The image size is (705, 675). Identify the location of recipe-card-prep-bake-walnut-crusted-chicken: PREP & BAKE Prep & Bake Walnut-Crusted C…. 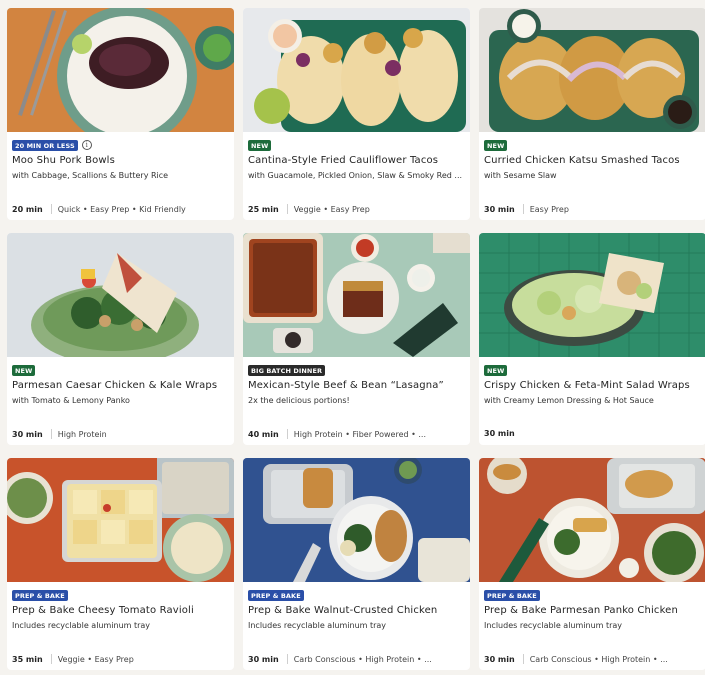
(356, 564).